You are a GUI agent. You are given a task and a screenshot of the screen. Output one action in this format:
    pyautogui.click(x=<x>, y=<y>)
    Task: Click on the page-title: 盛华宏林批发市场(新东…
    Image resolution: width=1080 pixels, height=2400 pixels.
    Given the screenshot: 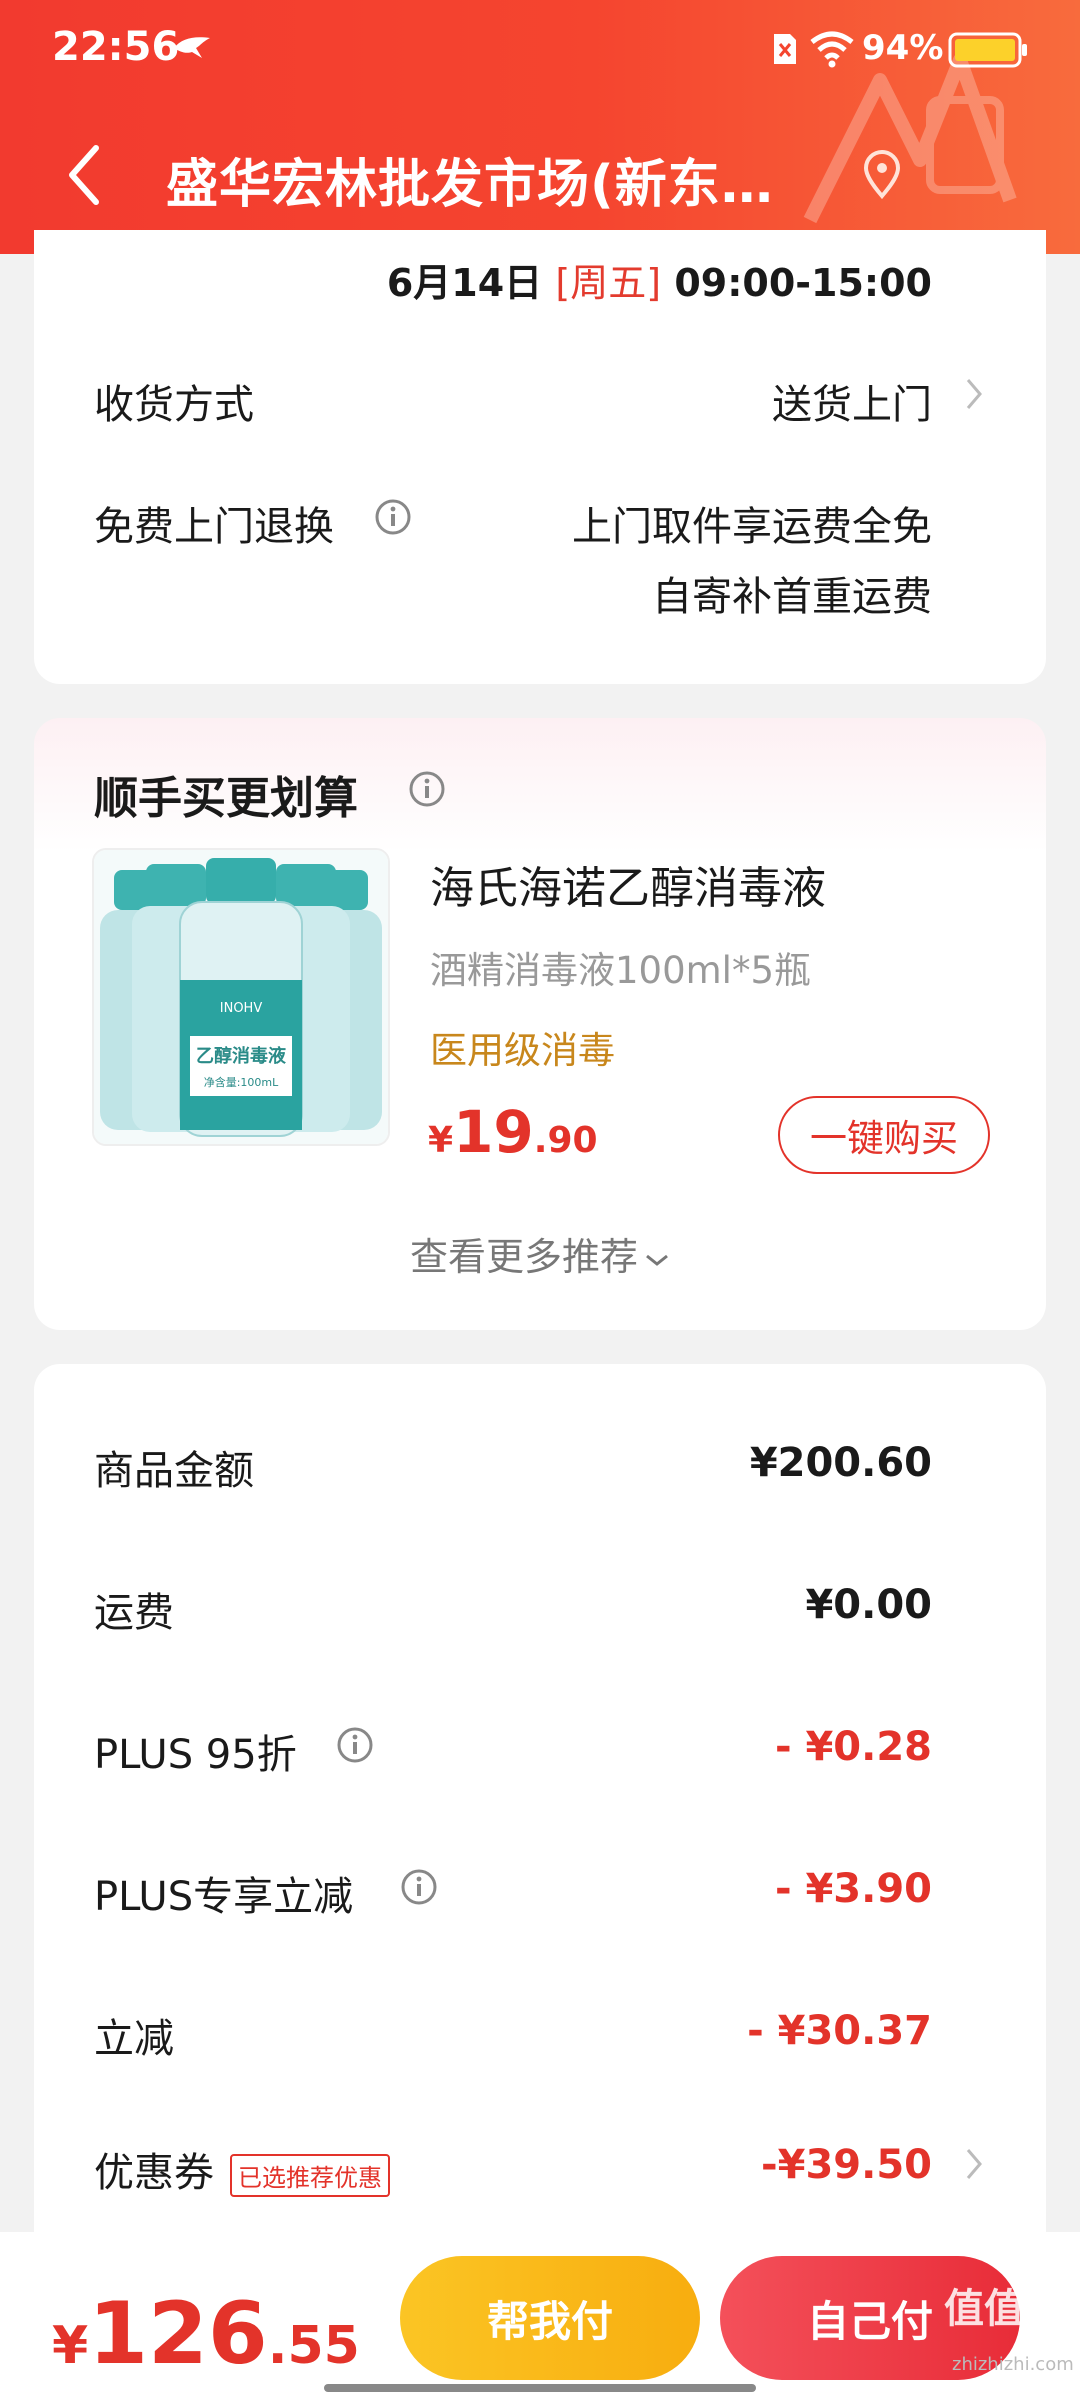 What is the action you would take?
    pyautogui.click(x=470, y=185)
    